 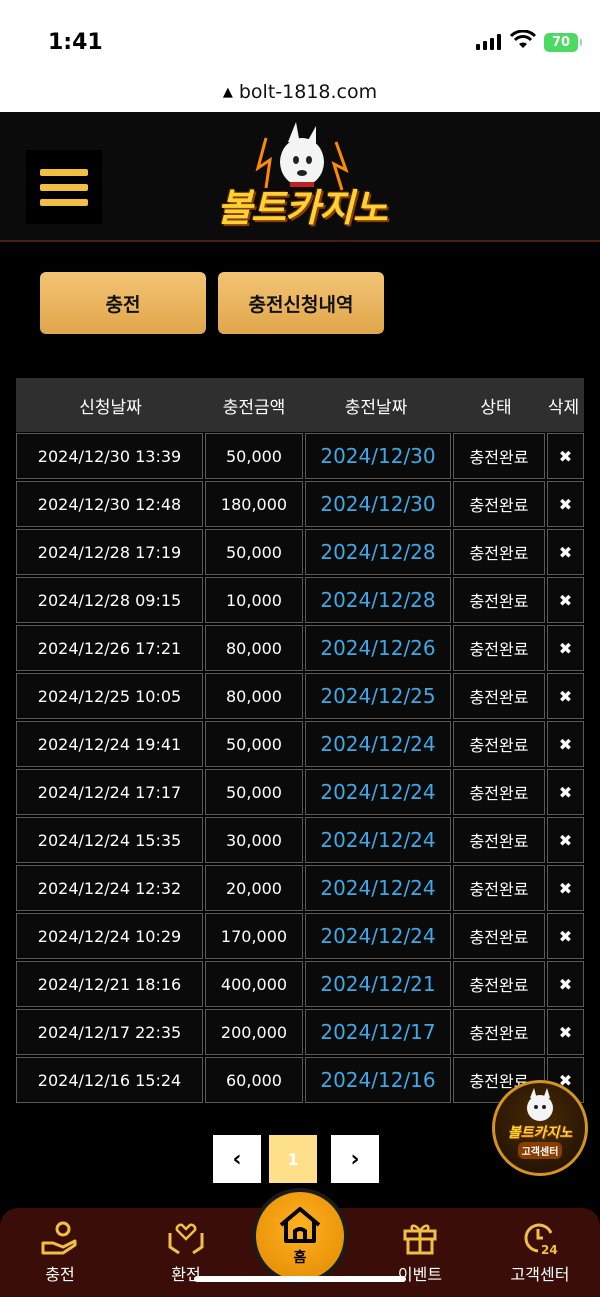 I want to click on nav-event: 이벤트, so click(x=420, y=1252).